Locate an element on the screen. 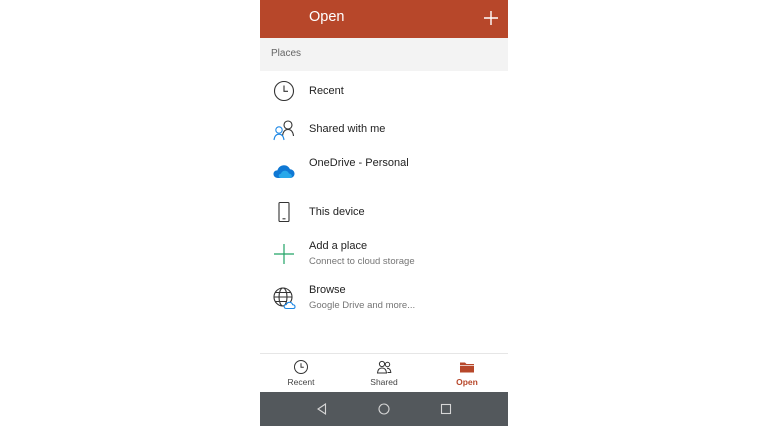 This screenshot has height=426, width=768. place-title: Recent is located at coordinates (326, 91).